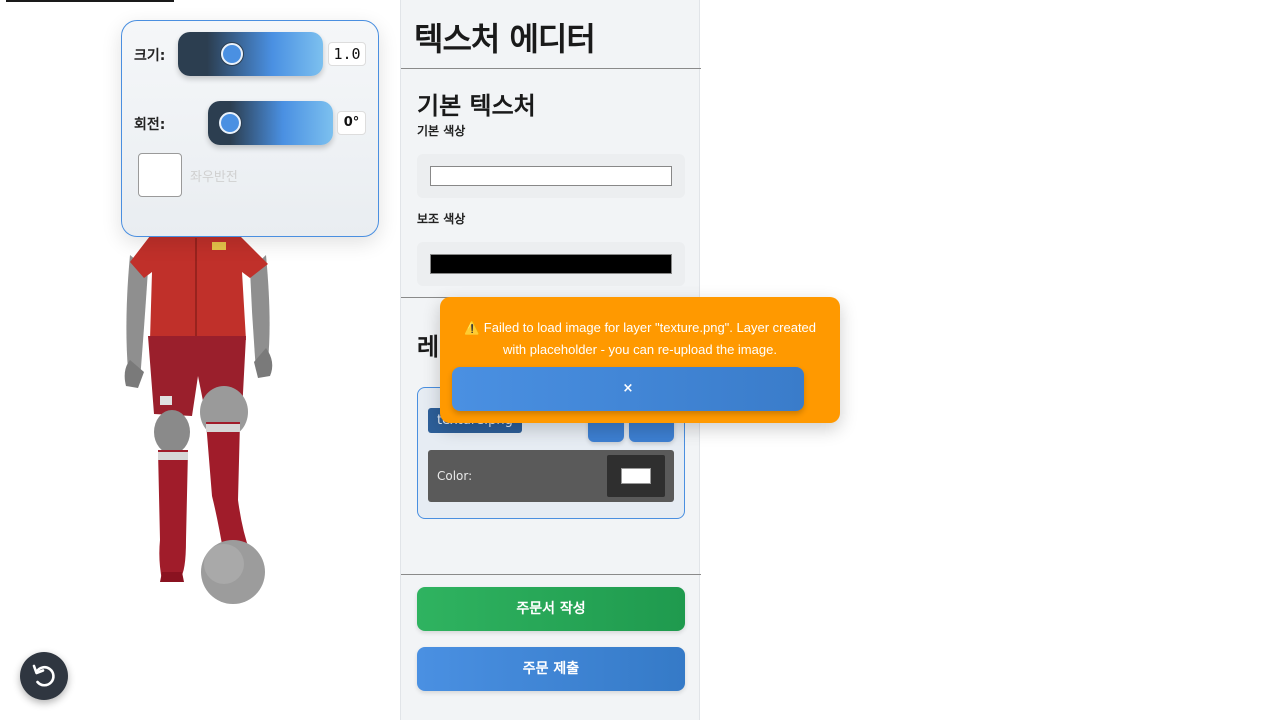 The width and height of the screenshot is (1280, 720). I want to click on layer-color-swatch, so click(636, 476).